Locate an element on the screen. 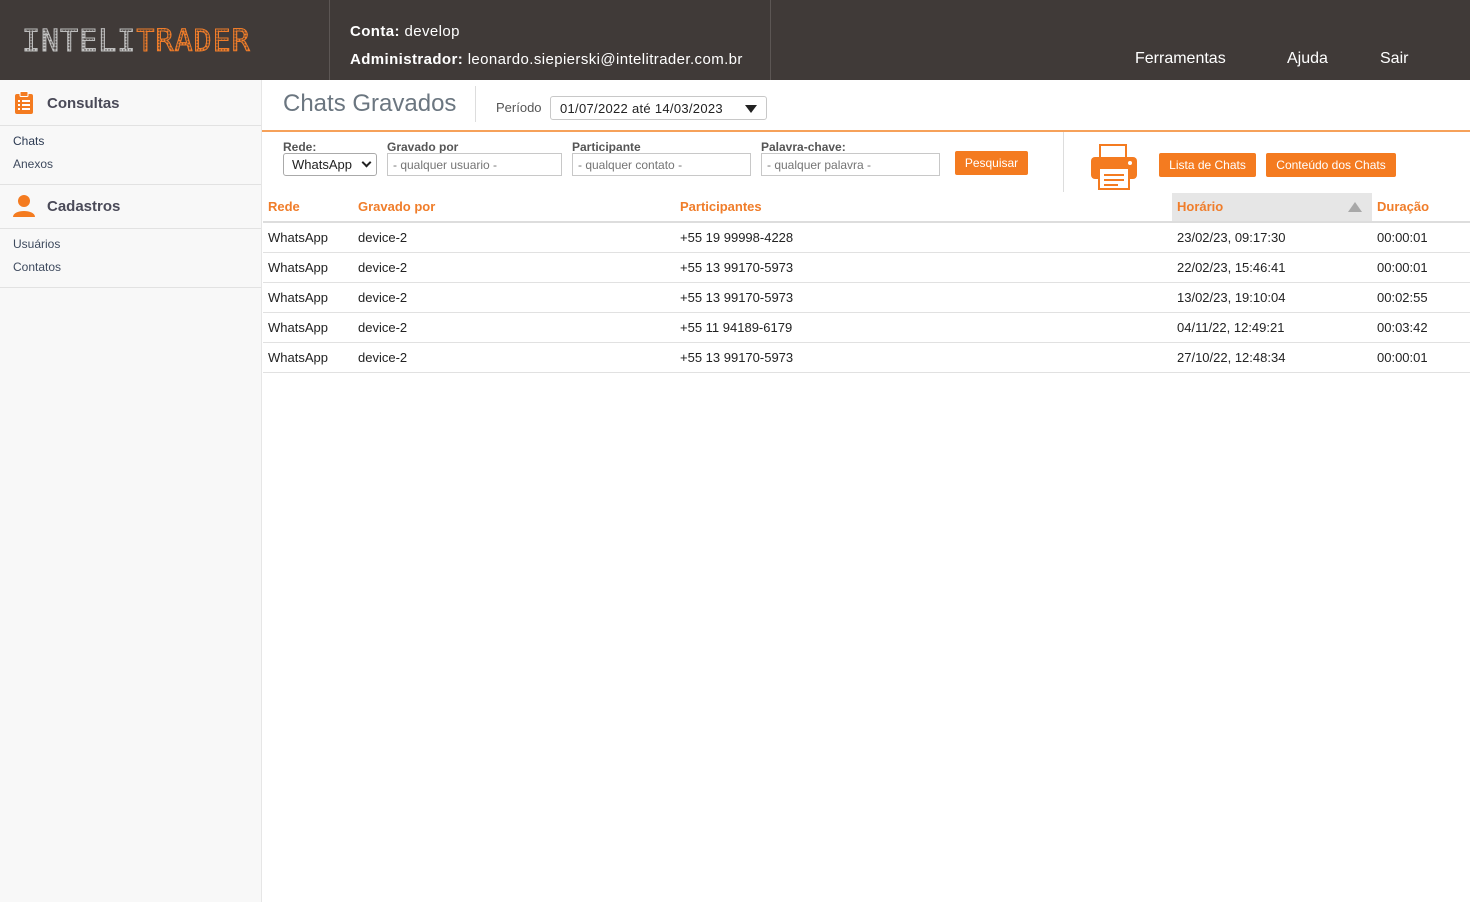 Image resolution: width=1470 pixels, height=902 pixels. sidebar-section-cadastros: Cadastros Usuários Contatos is located at coordinates (130, 235).